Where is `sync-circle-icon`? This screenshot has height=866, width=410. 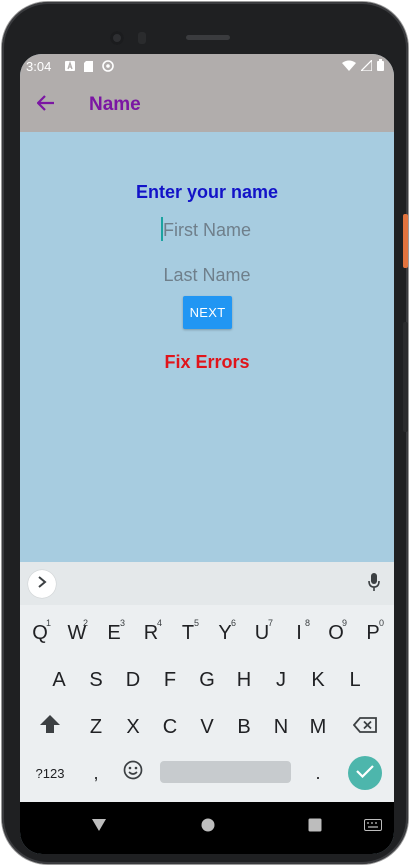 sync-circle-icon is located at coordinates (108, 66).